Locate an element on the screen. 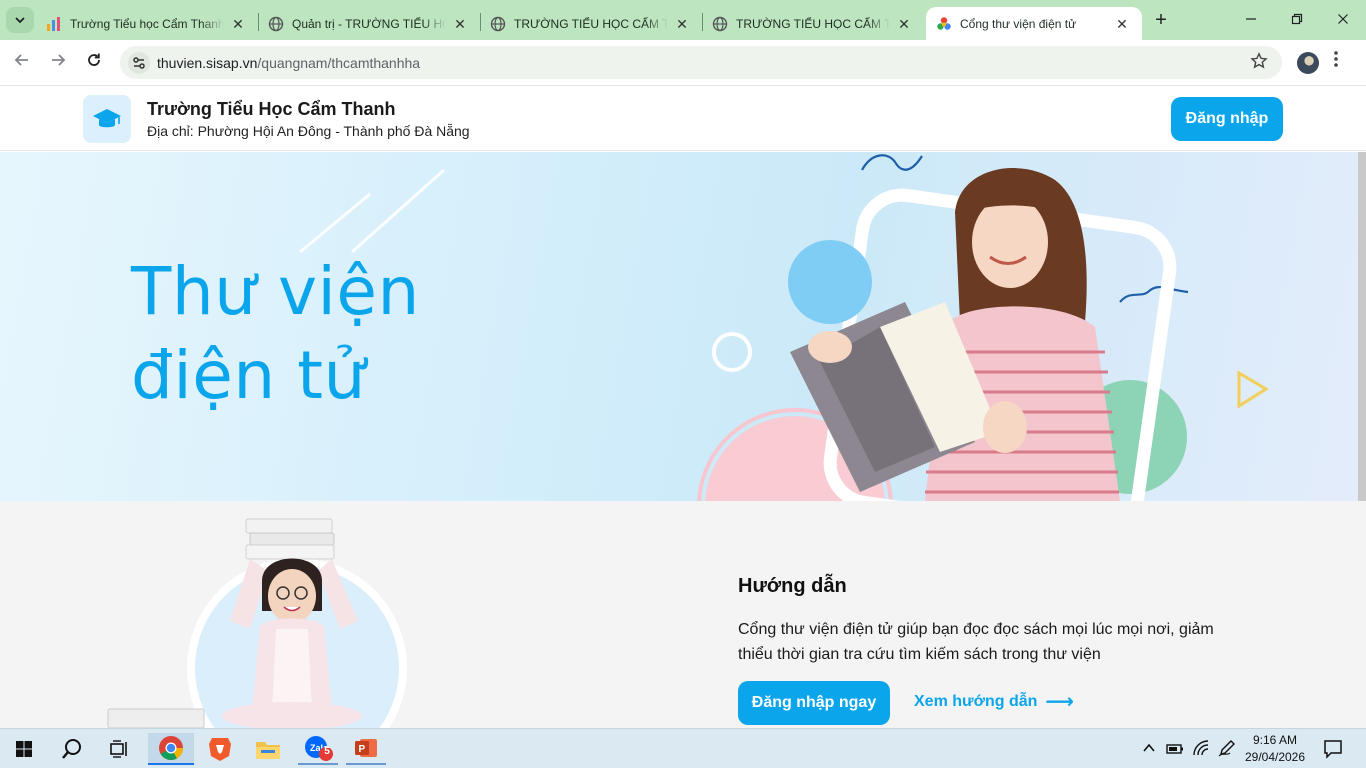  bookmark-star-icon is located at coordinates (1259, 63).